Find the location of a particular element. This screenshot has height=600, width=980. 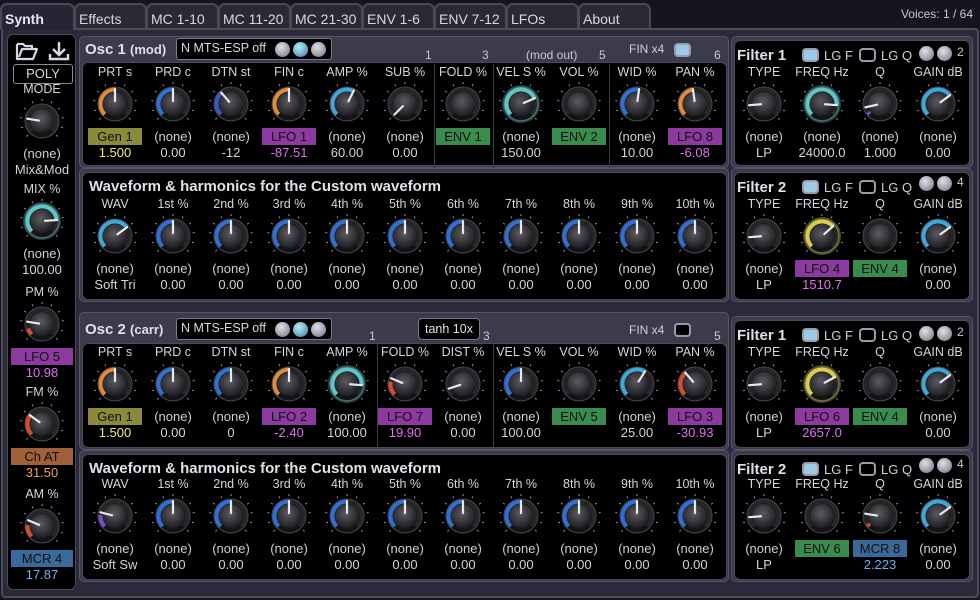

wave1-knob-3rd: 3rd % (none) 0.00 is located at coordinates (289, 252).